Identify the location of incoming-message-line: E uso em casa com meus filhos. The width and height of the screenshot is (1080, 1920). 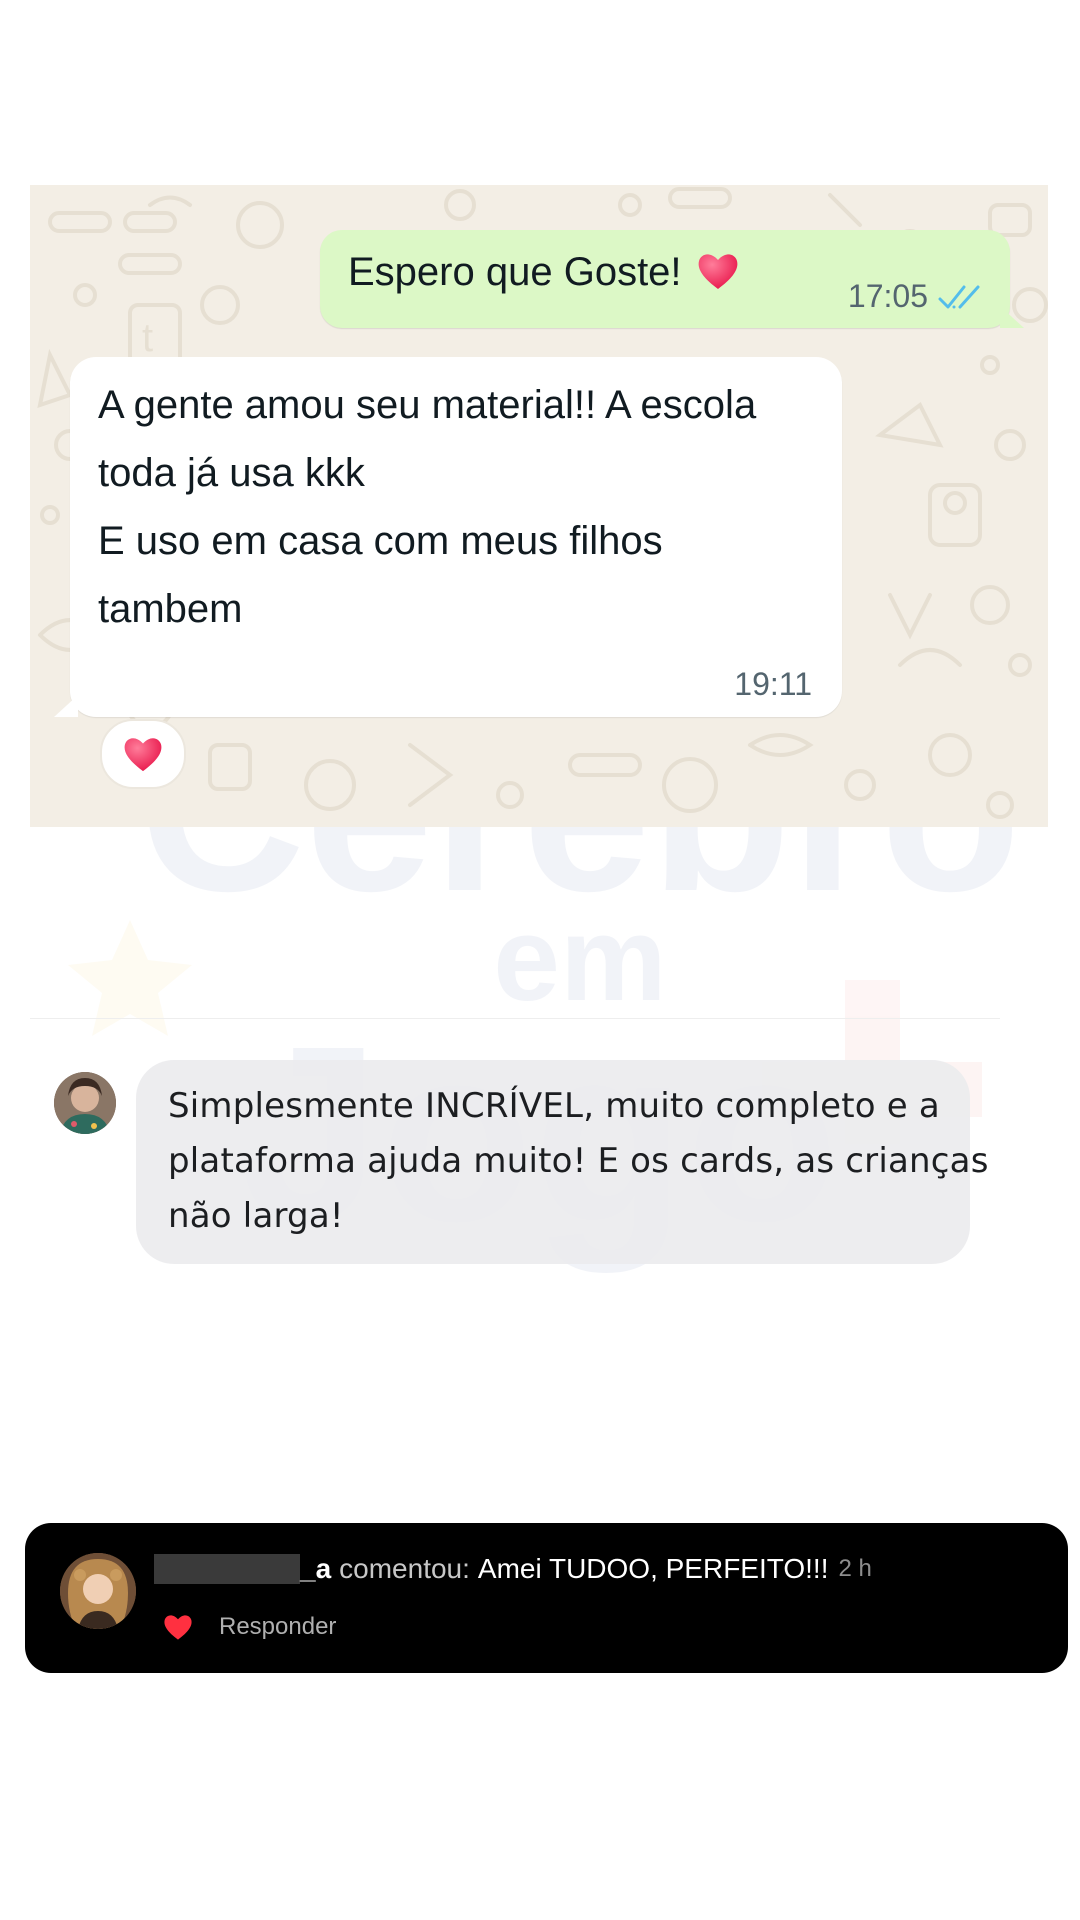
(380, 541).